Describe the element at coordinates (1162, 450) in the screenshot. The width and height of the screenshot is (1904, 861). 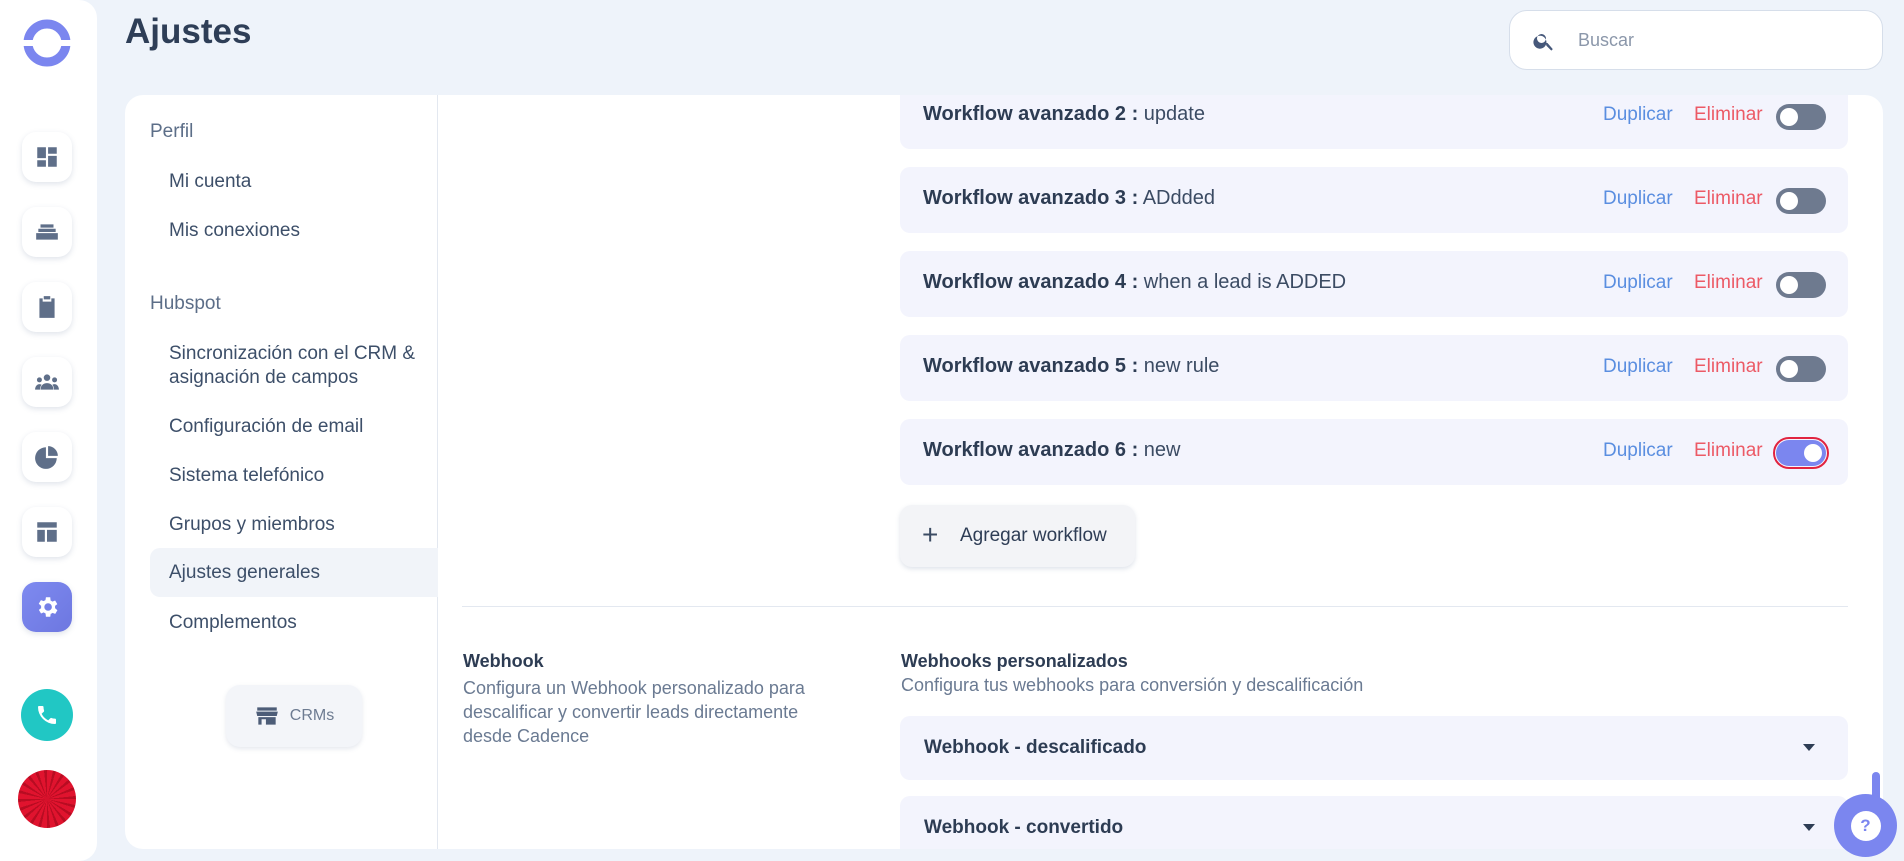
I see `workflow-value: new` at that location.